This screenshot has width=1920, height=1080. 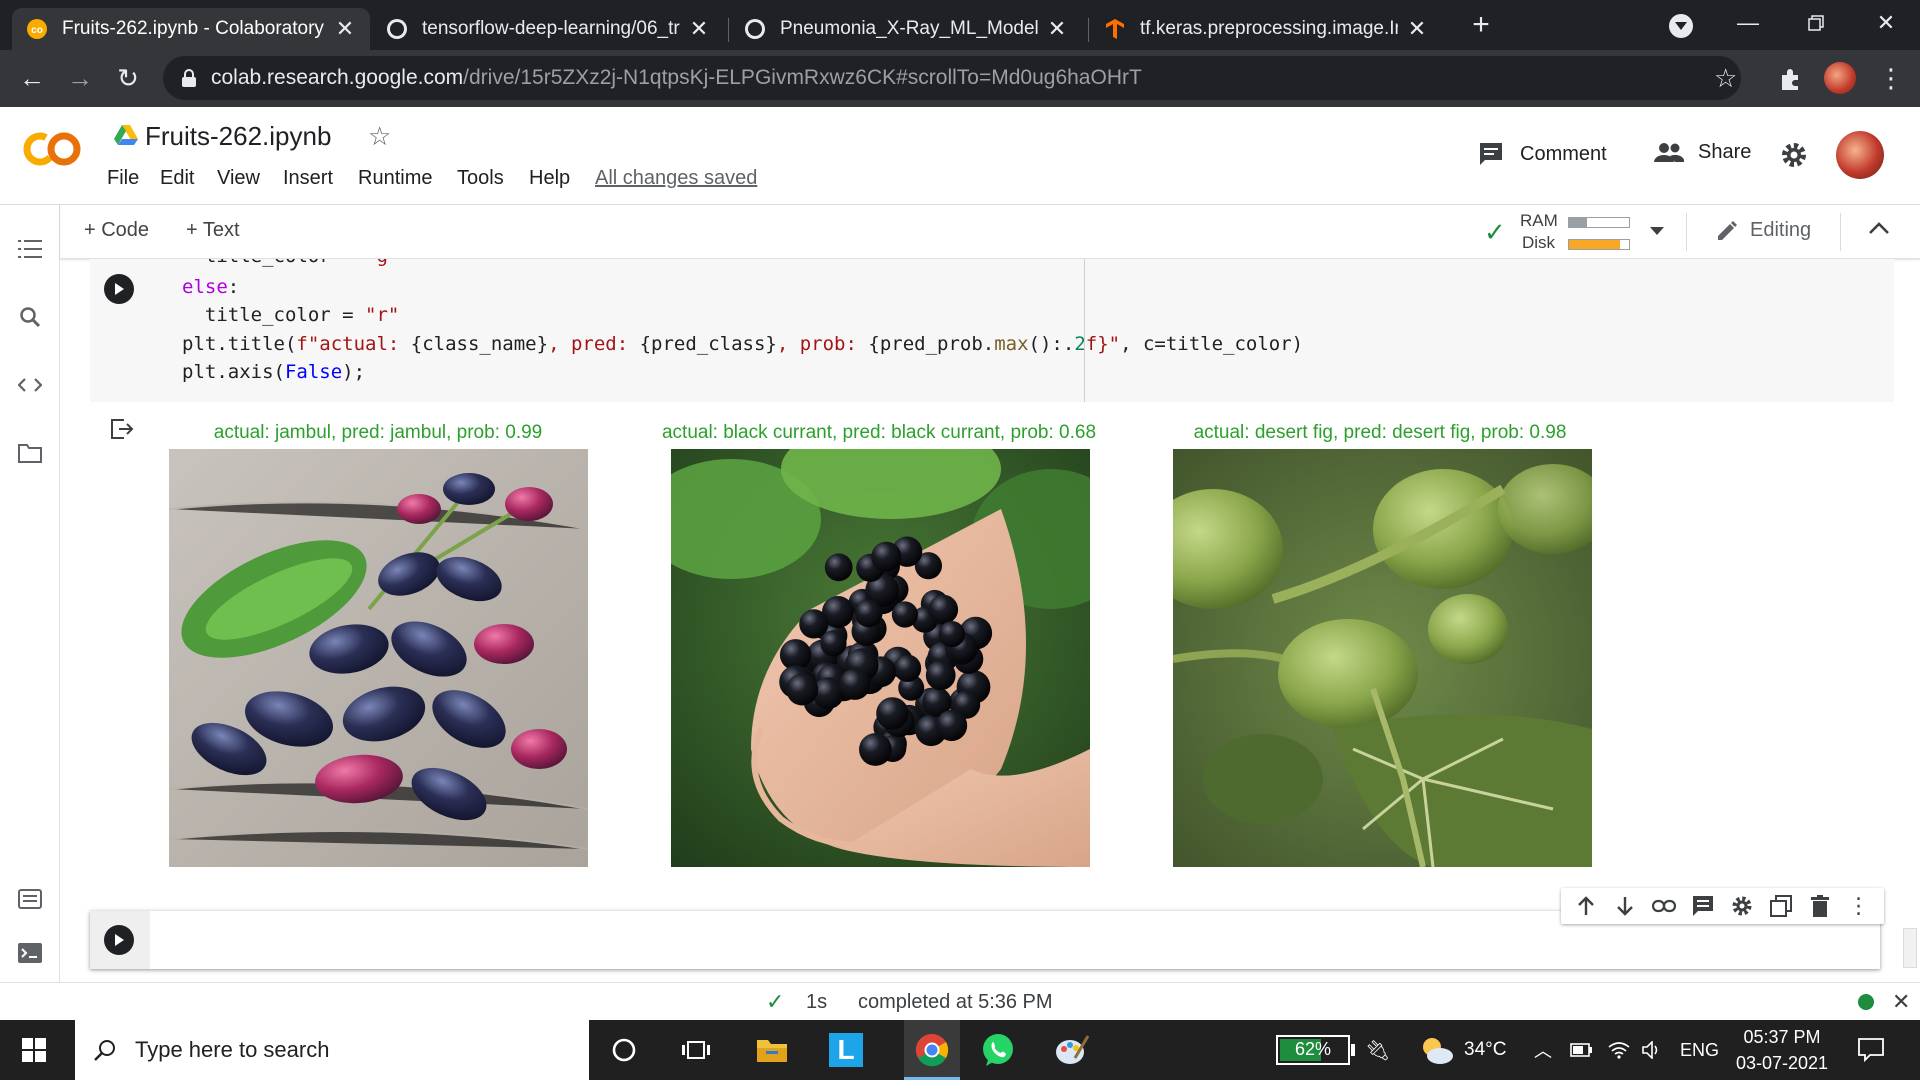 What do you see at coordinates (1879, 231) in the screenshot?
I see `collapse-header-icon` at bounding box center [1879, 231].